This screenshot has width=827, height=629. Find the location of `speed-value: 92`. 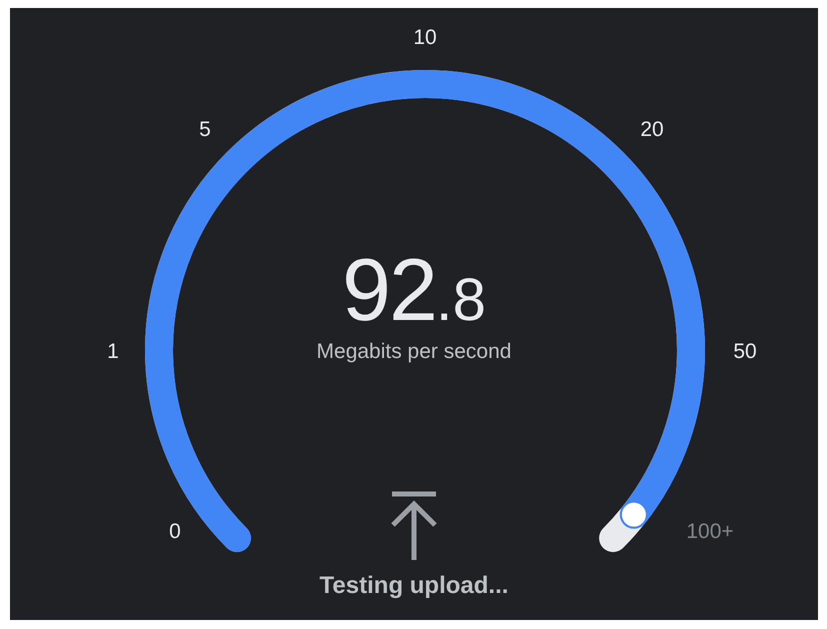

speed-value: 92 is located at coordinates (389, 290).